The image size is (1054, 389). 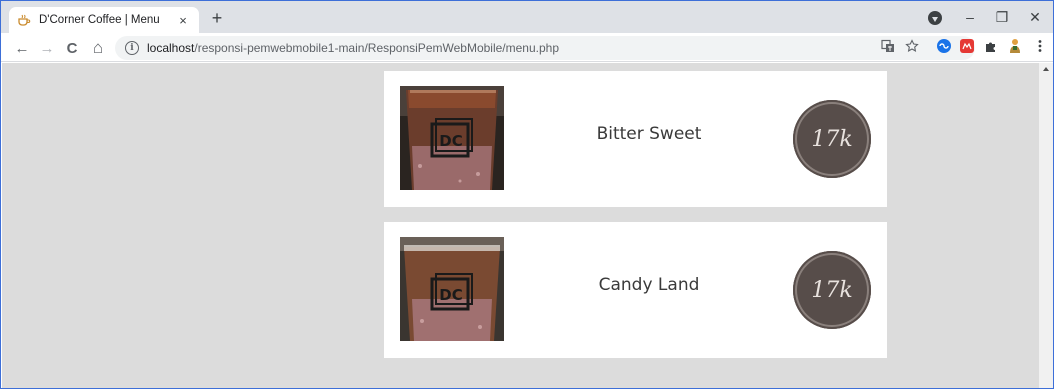 What do you see at coordinates (24, 20) in the screenshot?
I see `coffee-cup-icon` at bounding box center [24, 20].